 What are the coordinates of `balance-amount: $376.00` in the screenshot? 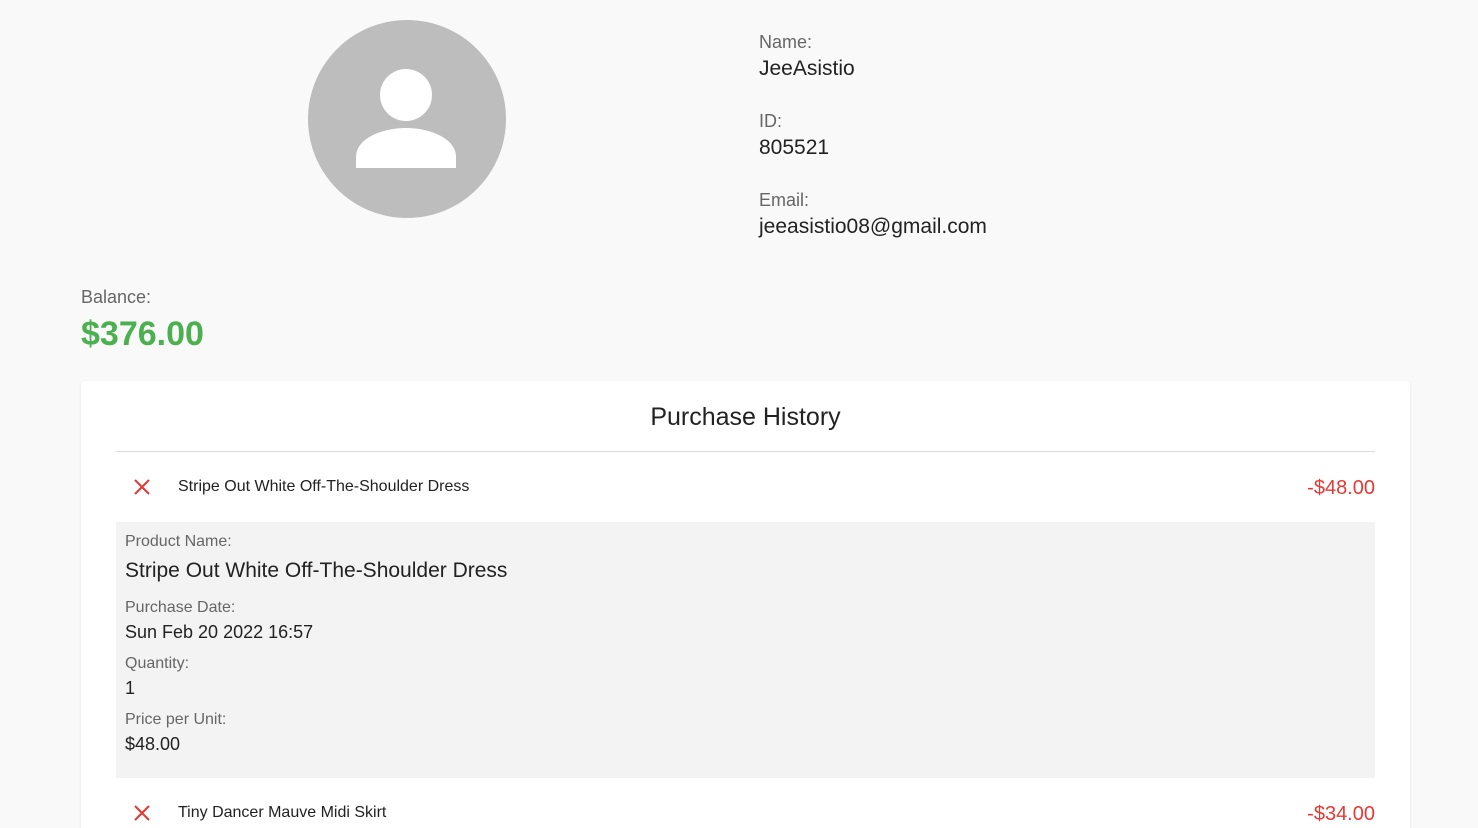 It's located at (142, 334).